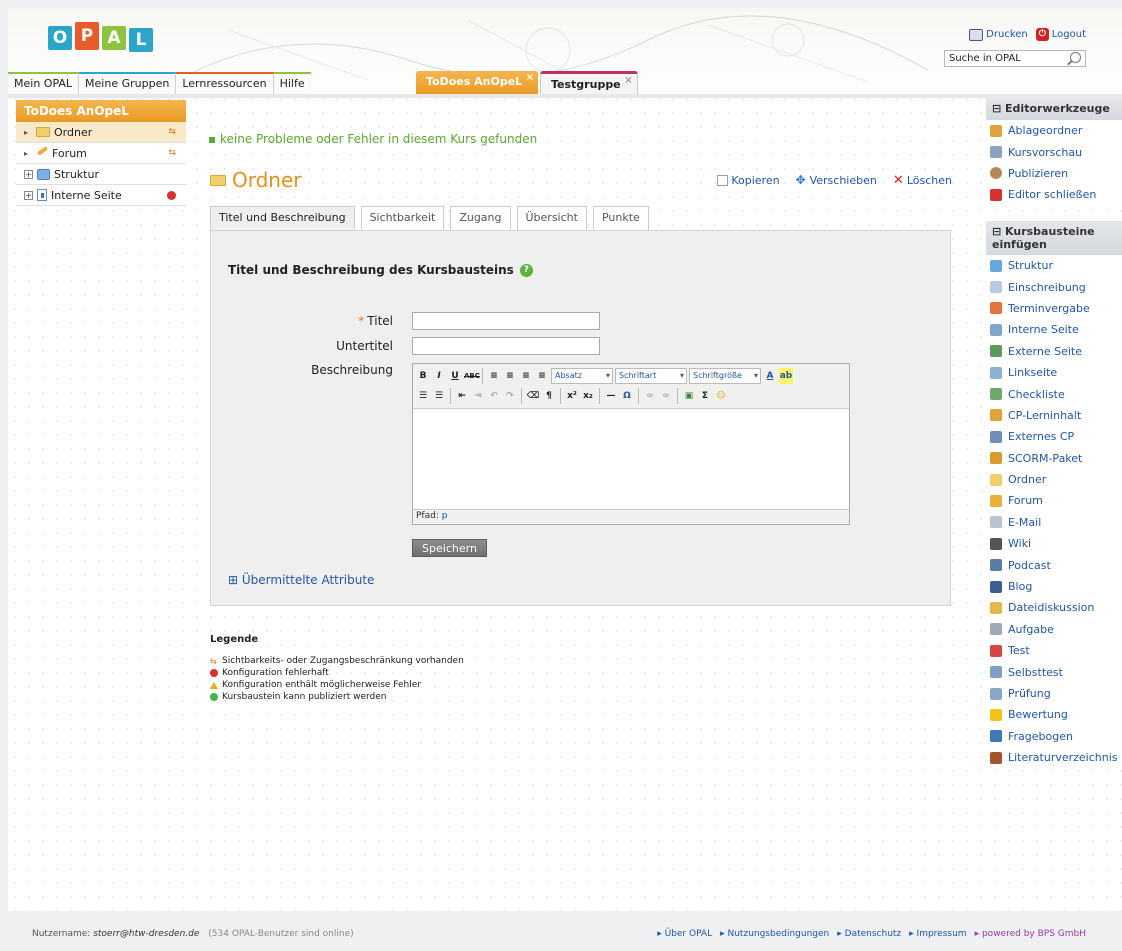 The width and height of the screenshot is (1122, 951). What do you see at coordinates (301, 580) in the screenshot?
I see `transmitted-attributes-toggle: ⊞ Übermittelte Attribute` at bounding box center [301, 580].